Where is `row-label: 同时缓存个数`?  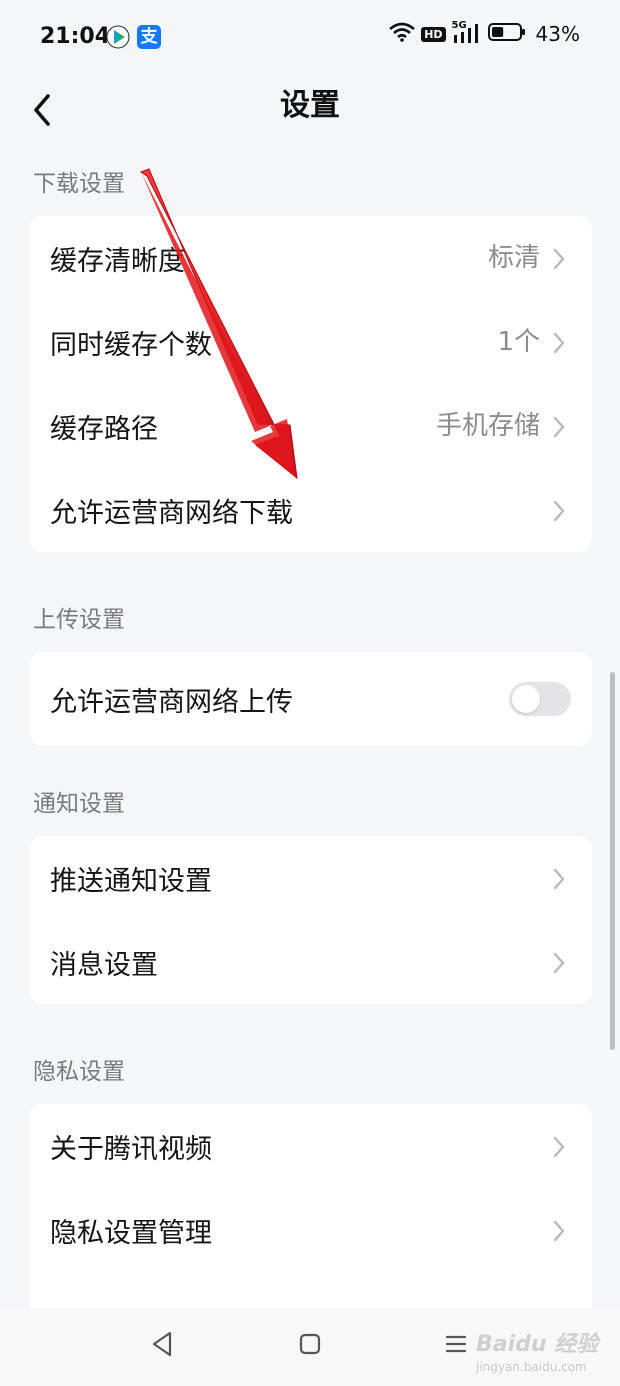 row-label: 同时缓存个数 is located at coordinates (131, 345).